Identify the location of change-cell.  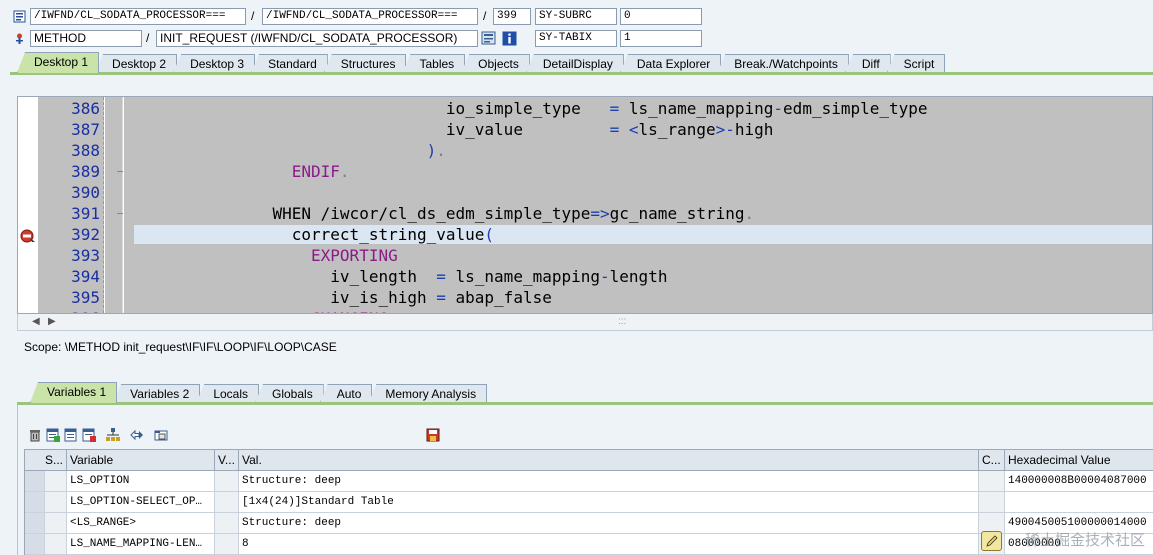
(992, 502).